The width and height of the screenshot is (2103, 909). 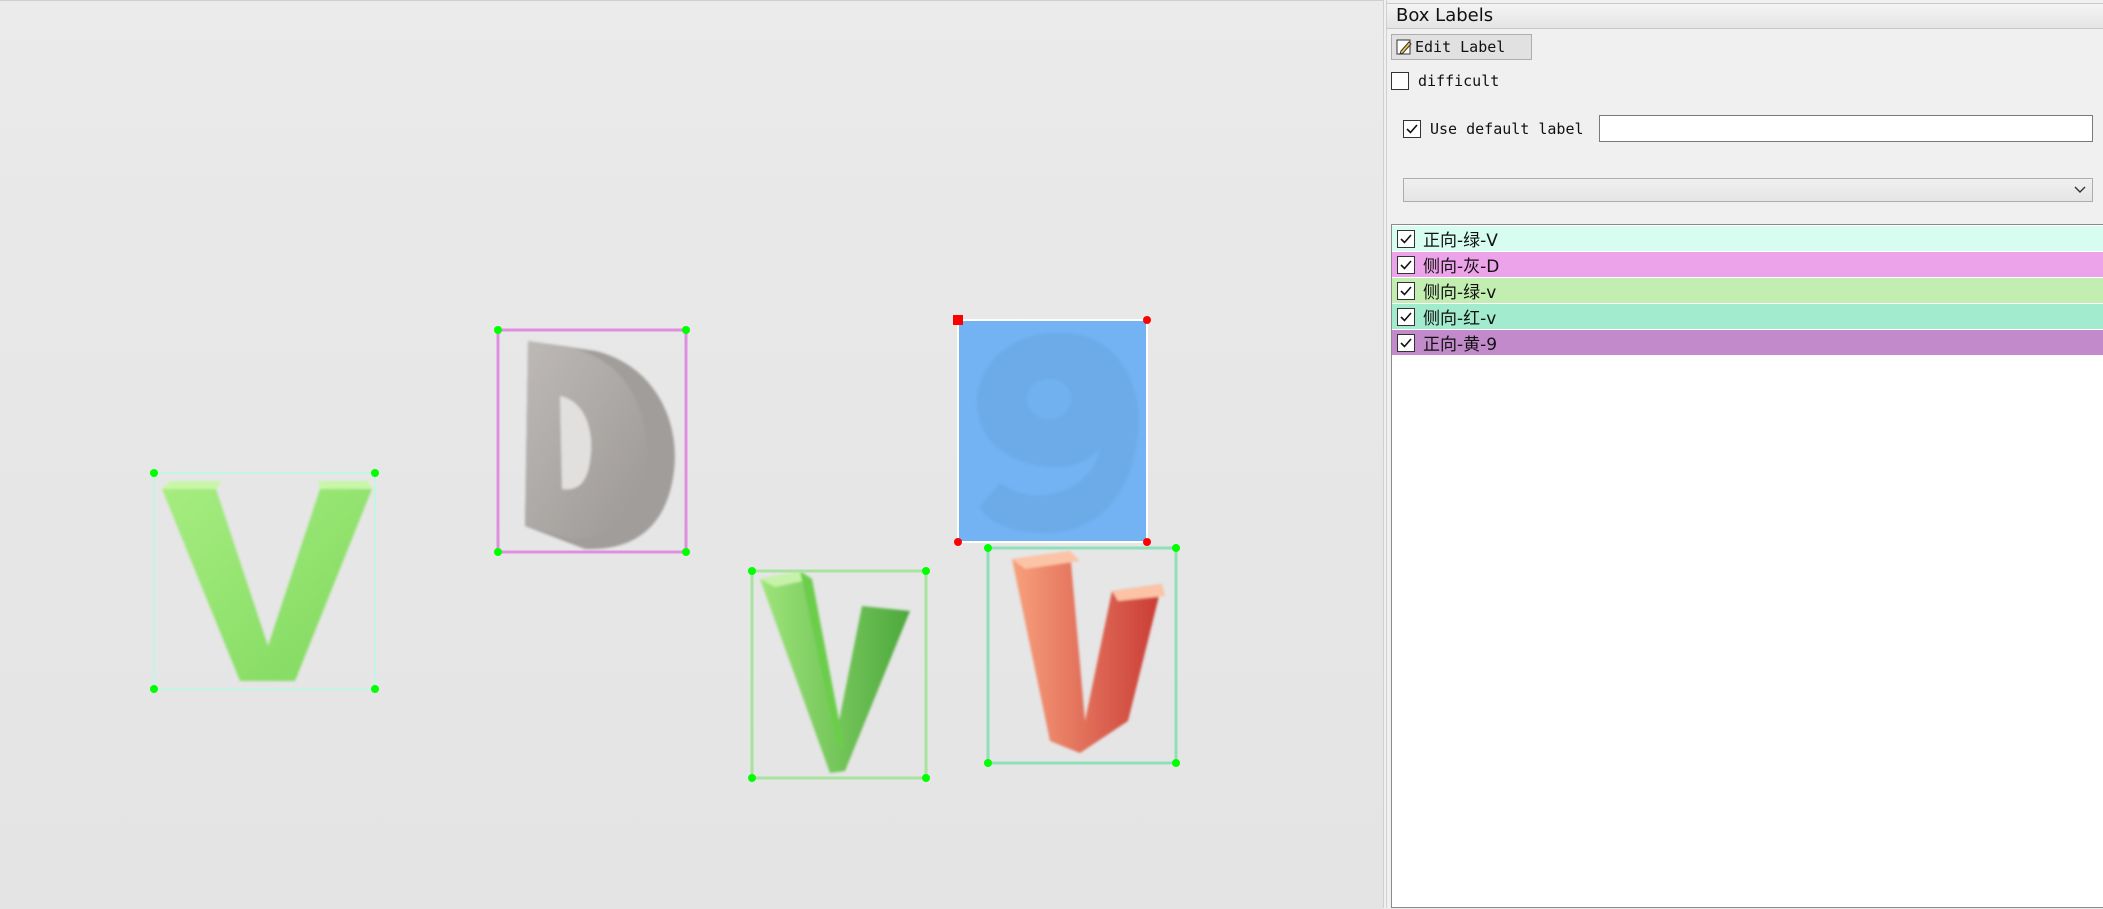 I want to click on label-list-item-text: 侧向-红-v, so click(x=1460, y=319).